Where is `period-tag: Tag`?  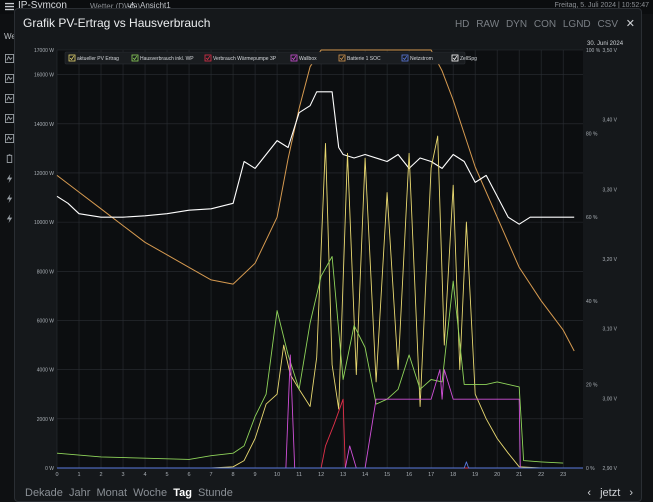 period-tag: Tag is located at coordinates (182, 493).